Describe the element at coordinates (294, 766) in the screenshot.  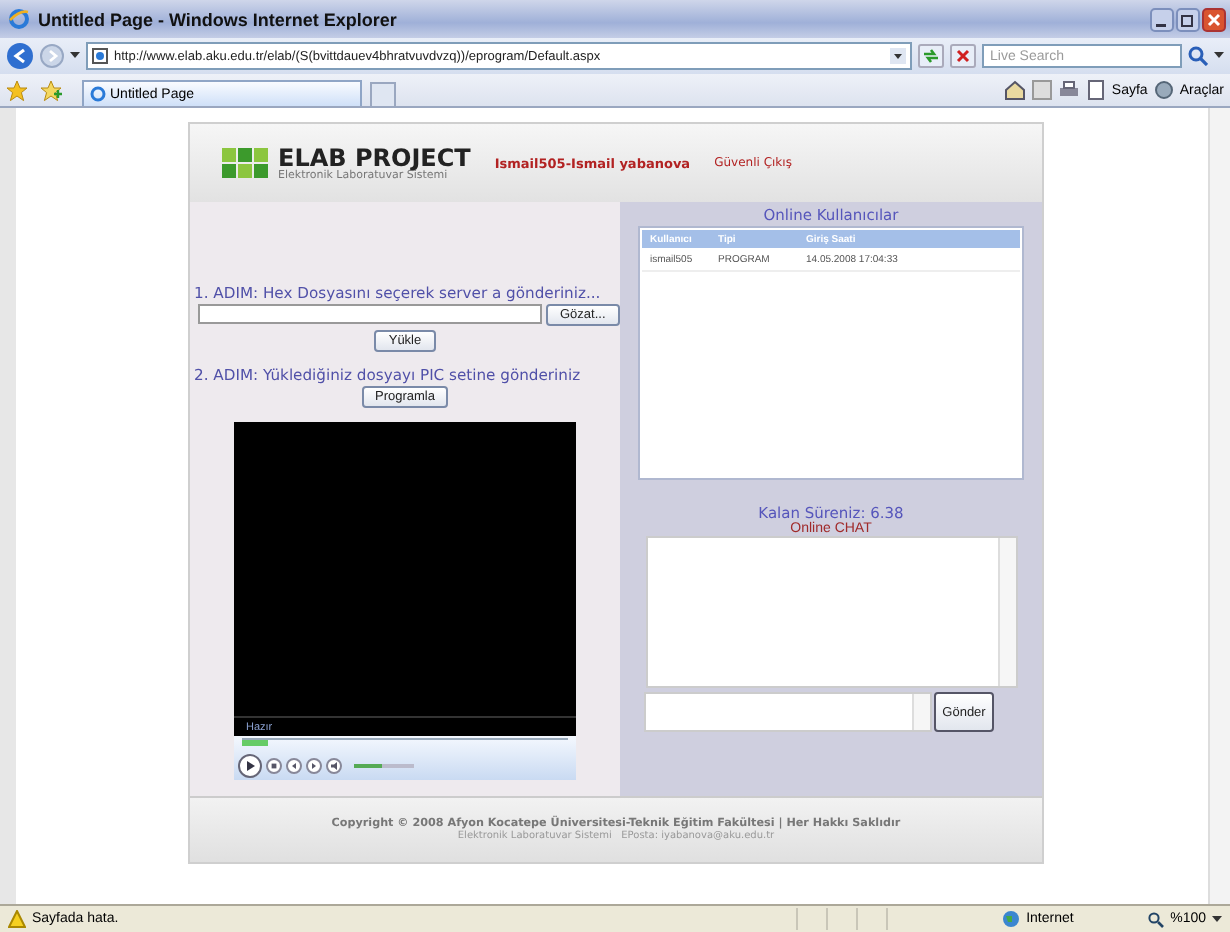
I see `previous-icon` at that location.